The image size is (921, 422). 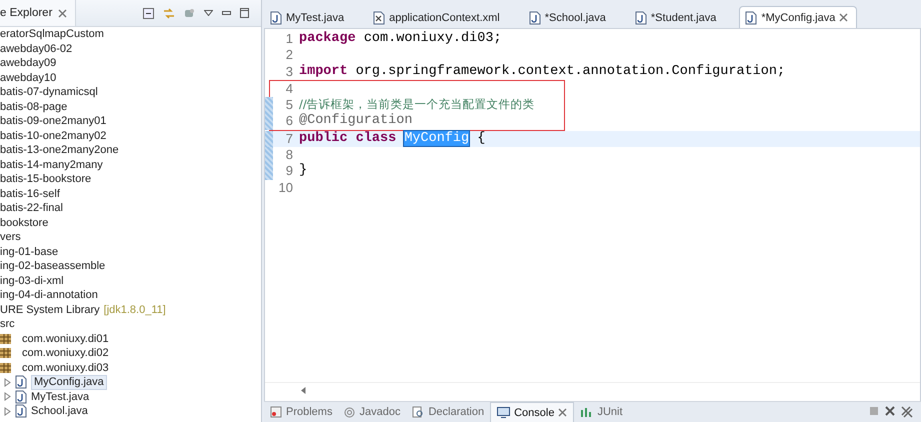 I want to click on line-number: 6, so click(x=289, y=121).